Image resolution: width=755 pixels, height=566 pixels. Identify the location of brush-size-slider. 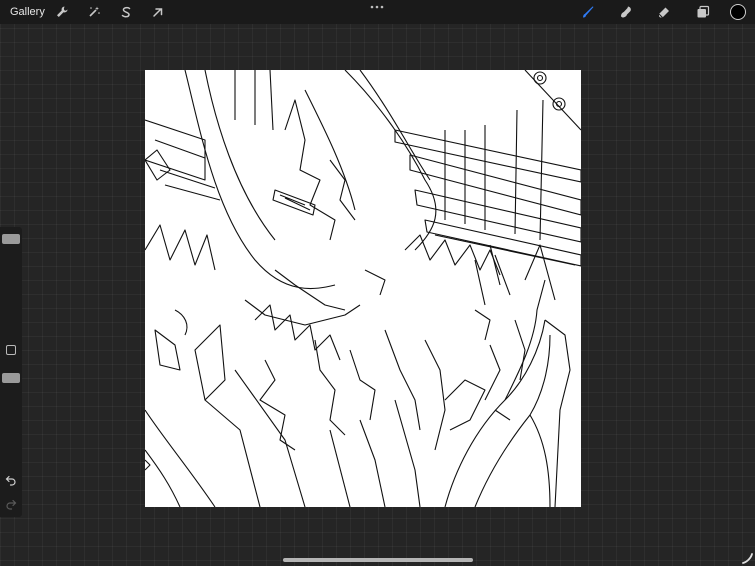
(11, 279).